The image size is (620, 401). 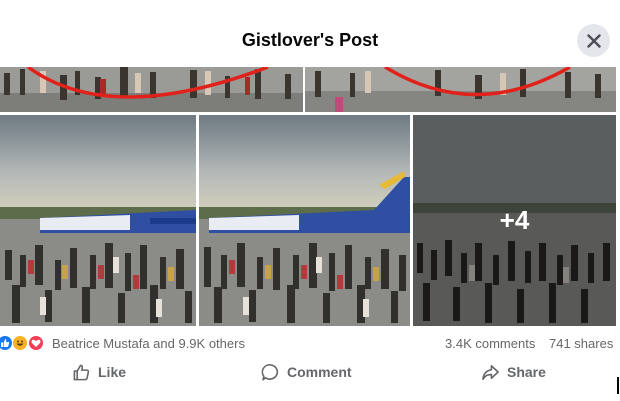 What do you see at coordinates (148, 343) in the screenshot?
I see `reactor-summary: Beatrice Mustafa and 9.9K others` at bounding box center [148, 343].